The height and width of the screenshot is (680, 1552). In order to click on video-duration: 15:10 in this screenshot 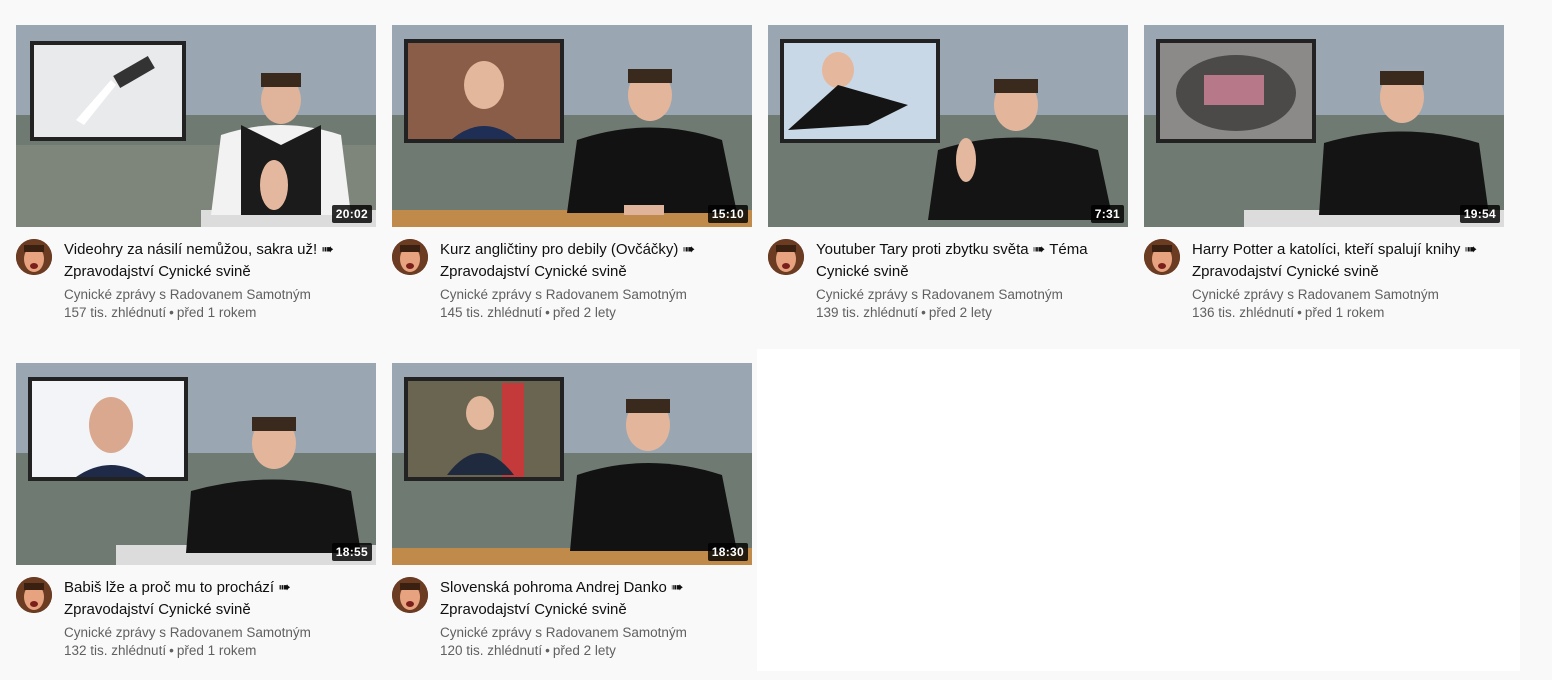, I will do `click(727, 214)`.